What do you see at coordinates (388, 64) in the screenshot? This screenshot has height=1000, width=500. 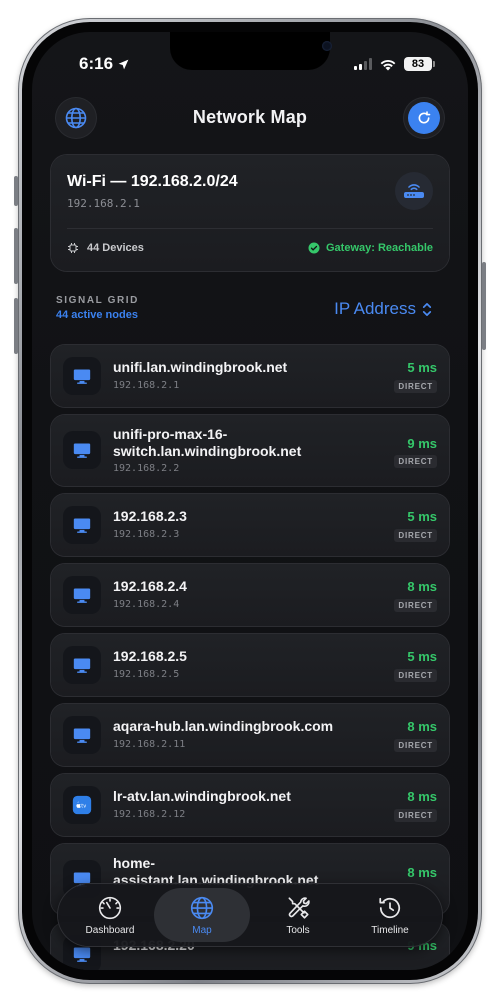 I see `wifi-icon` at bounding box center [388, 64].